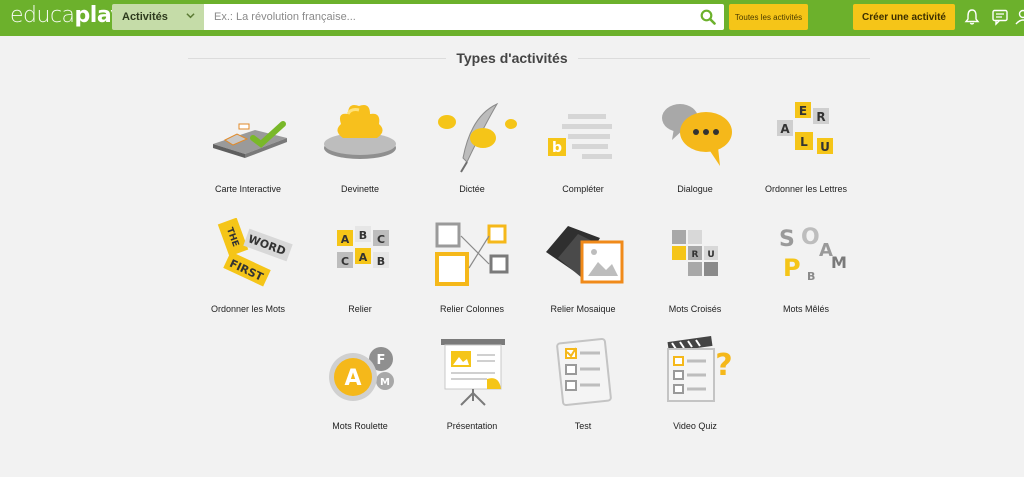  What do you see at coordinates (248, 189) in the screenshot?
I see `activity-label: Carte Interactive` at bounding box center [248, 189].